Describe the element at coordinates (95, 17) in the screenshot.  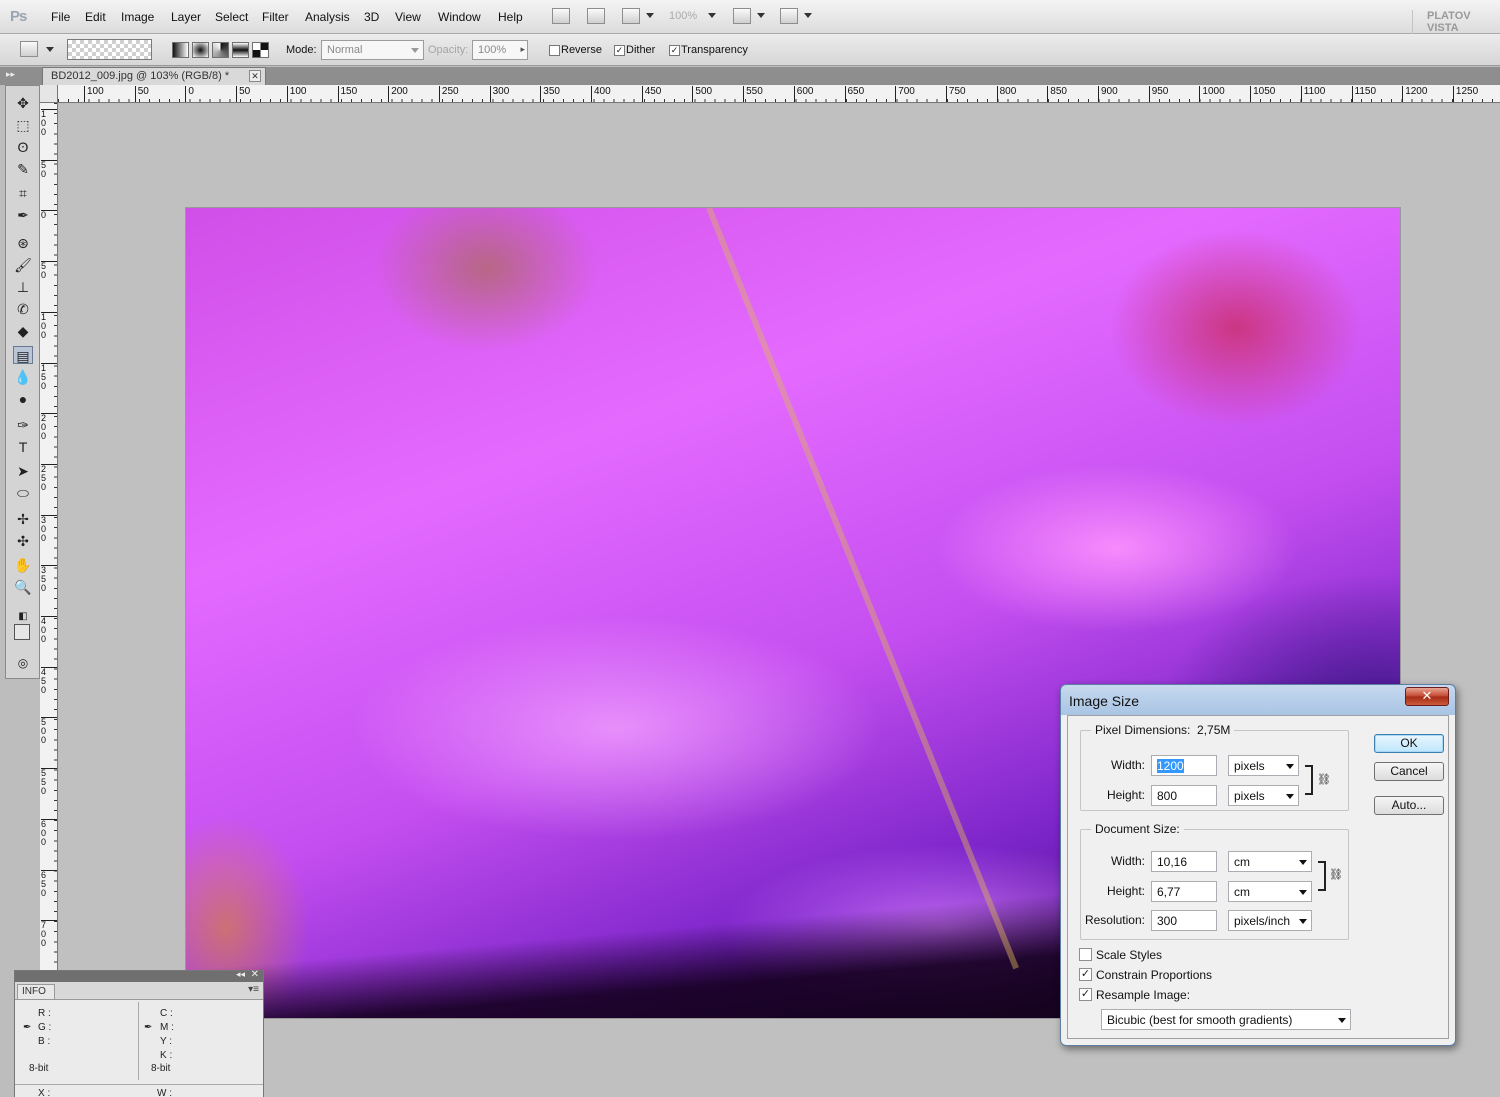
I see `menu-edit: Edit` at that location.